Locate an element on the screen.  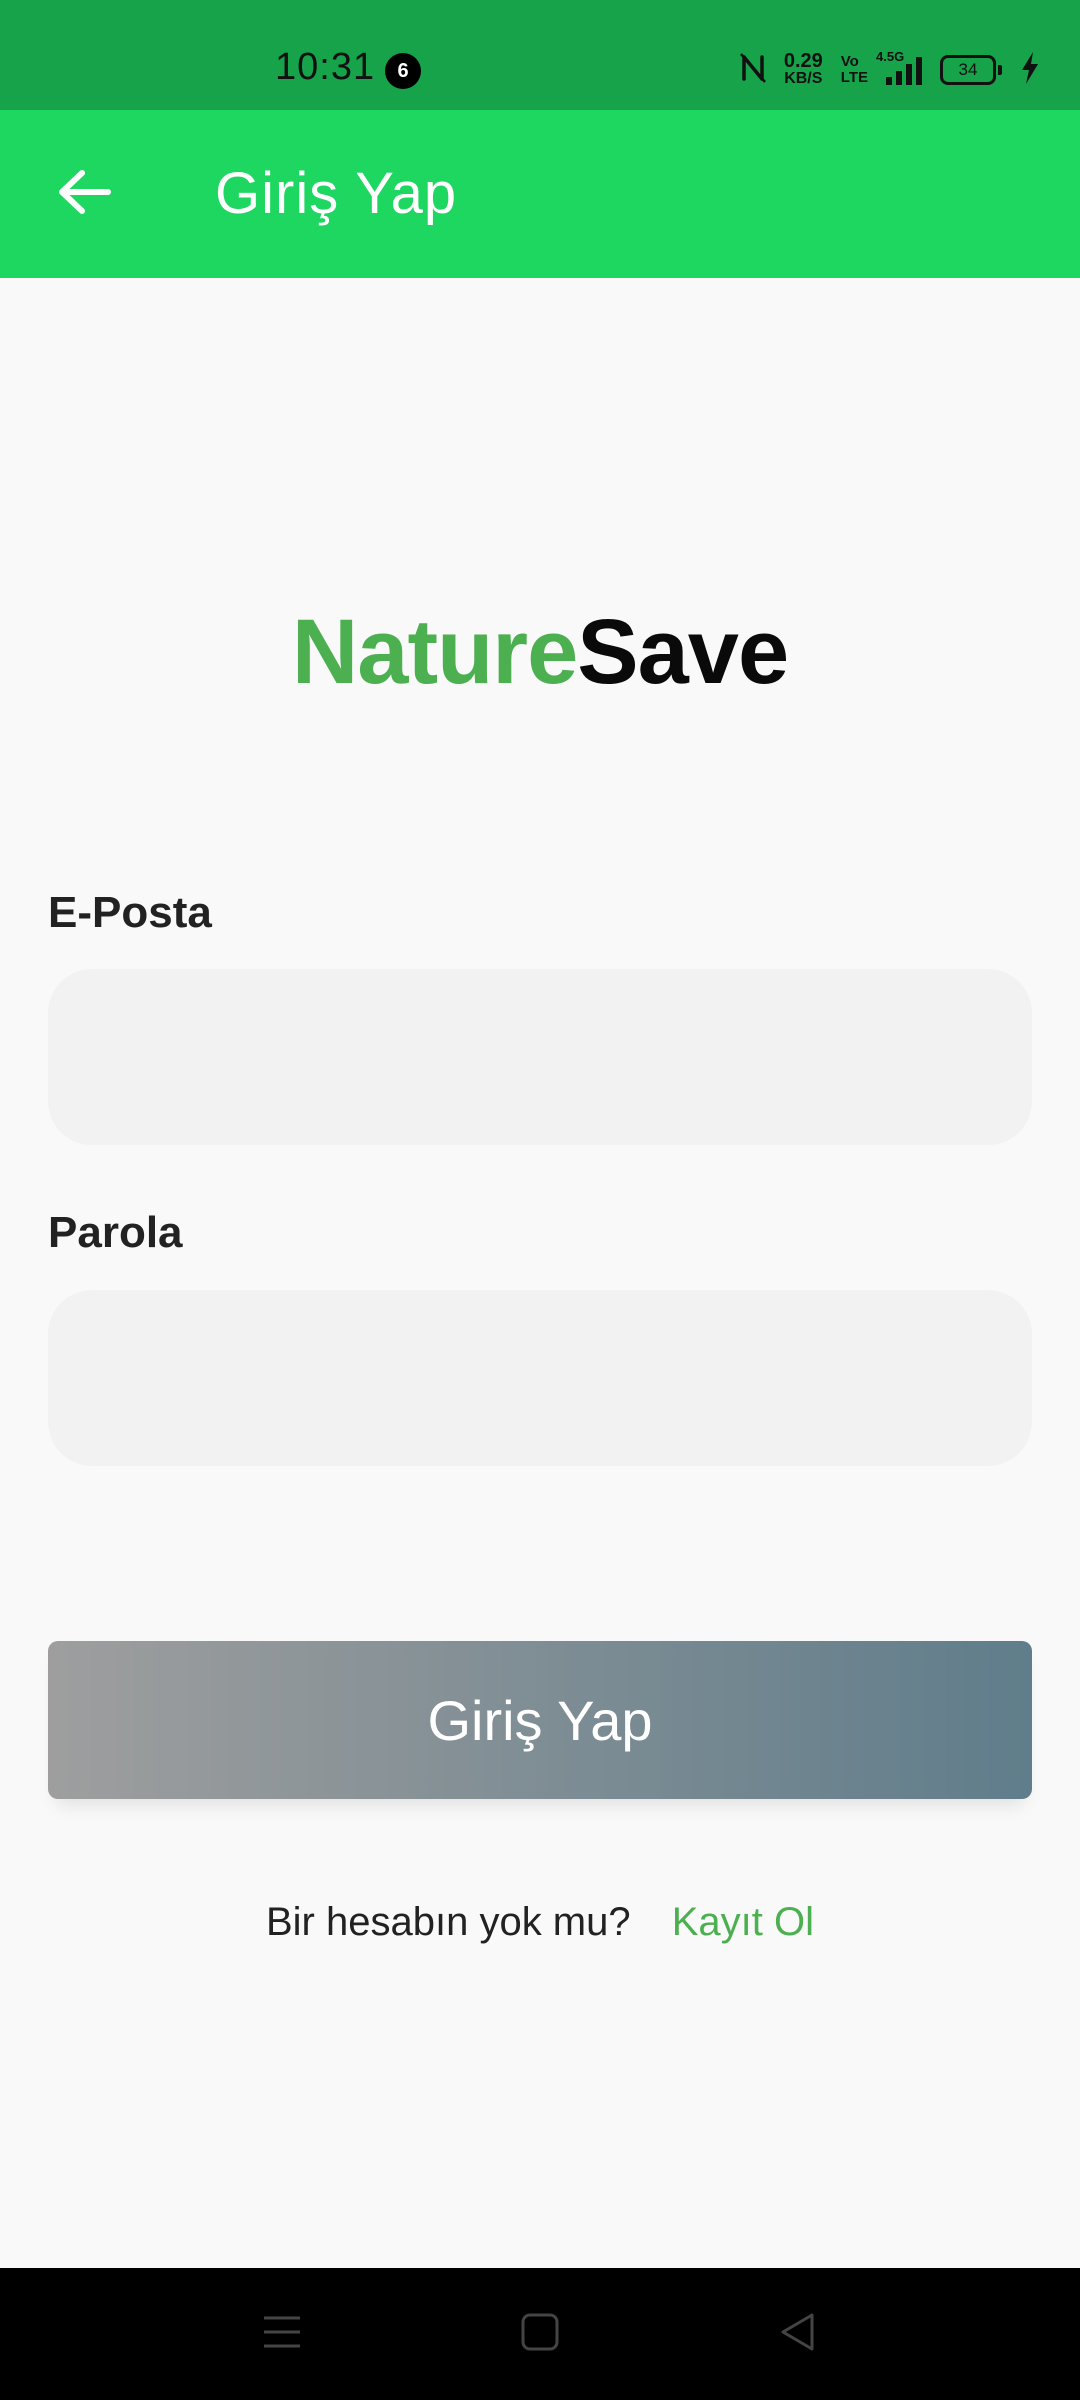
nfc-icon is located at coordinates (752, 70).